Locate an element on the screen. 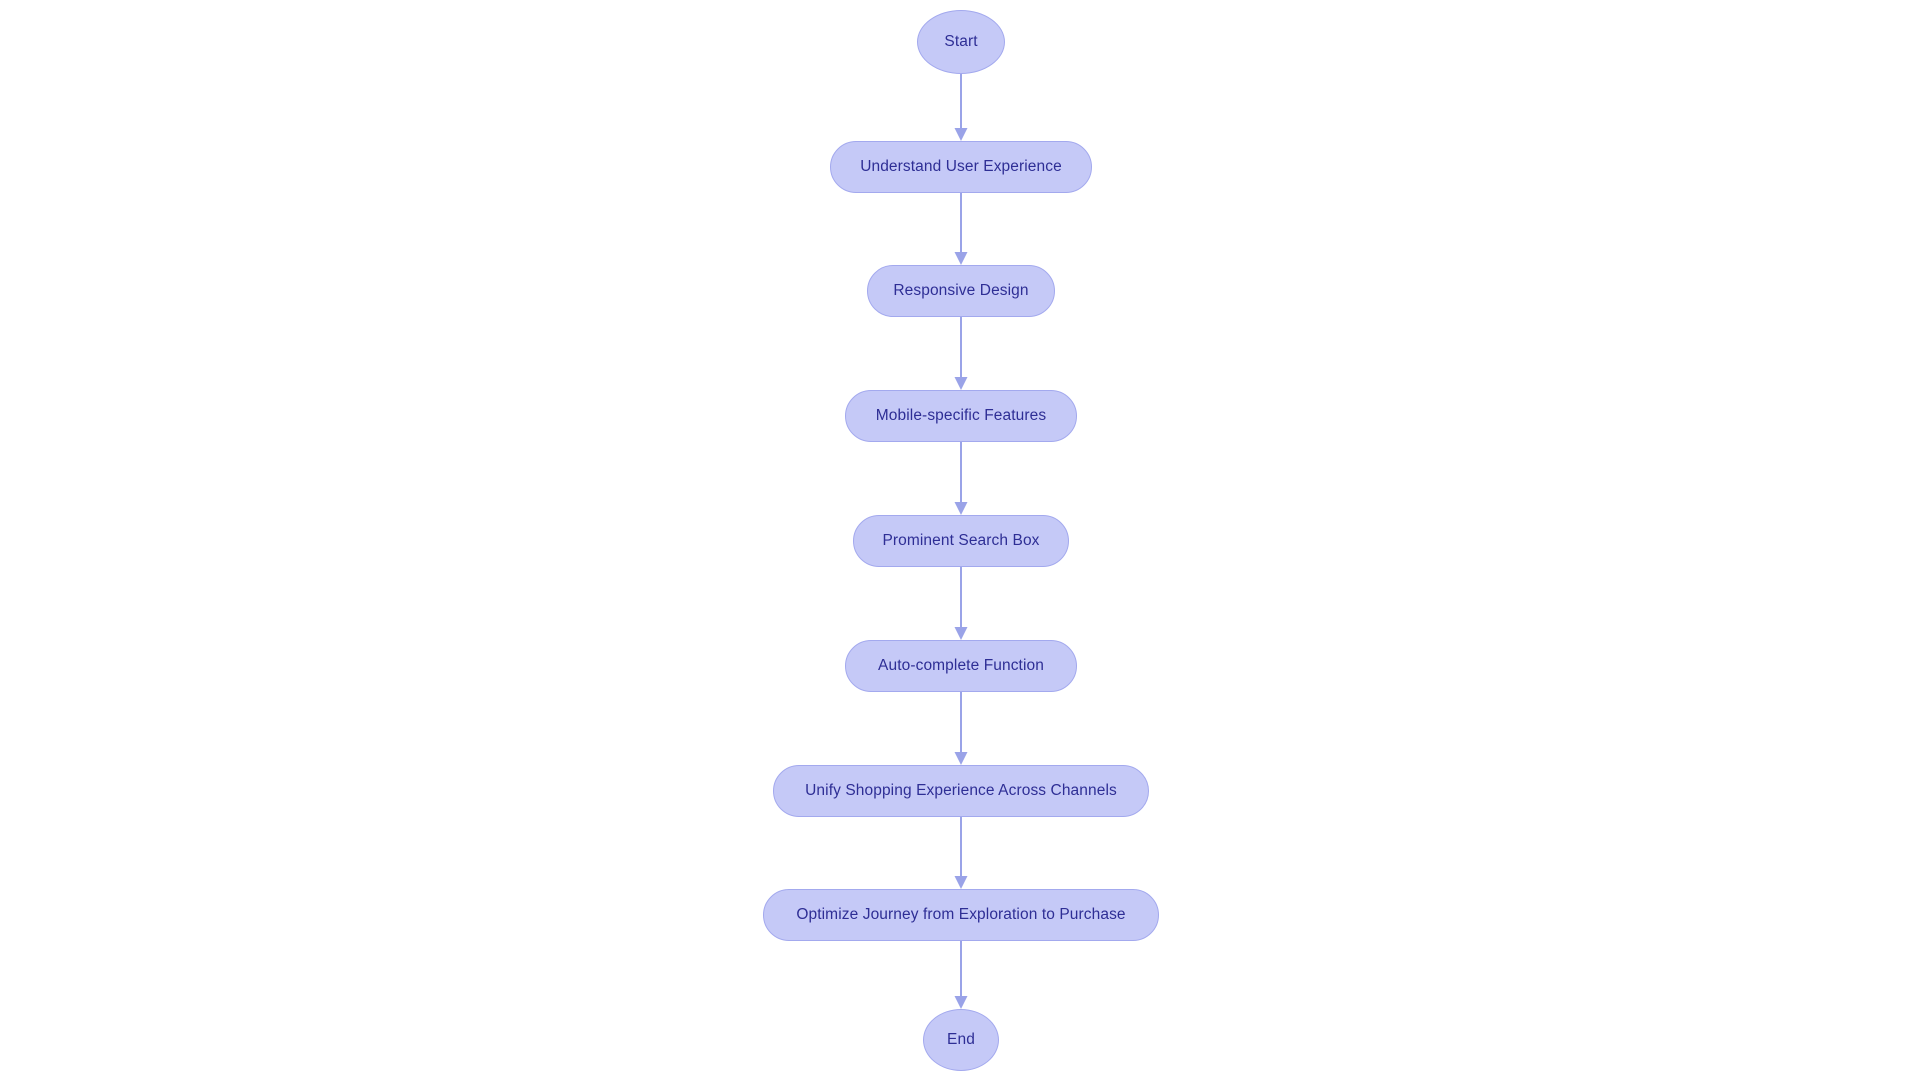 The width and height of the screenshot is (1920, 1080). flowchart-node-label: Mobile-specific Features is located at coordinates (961, 416).